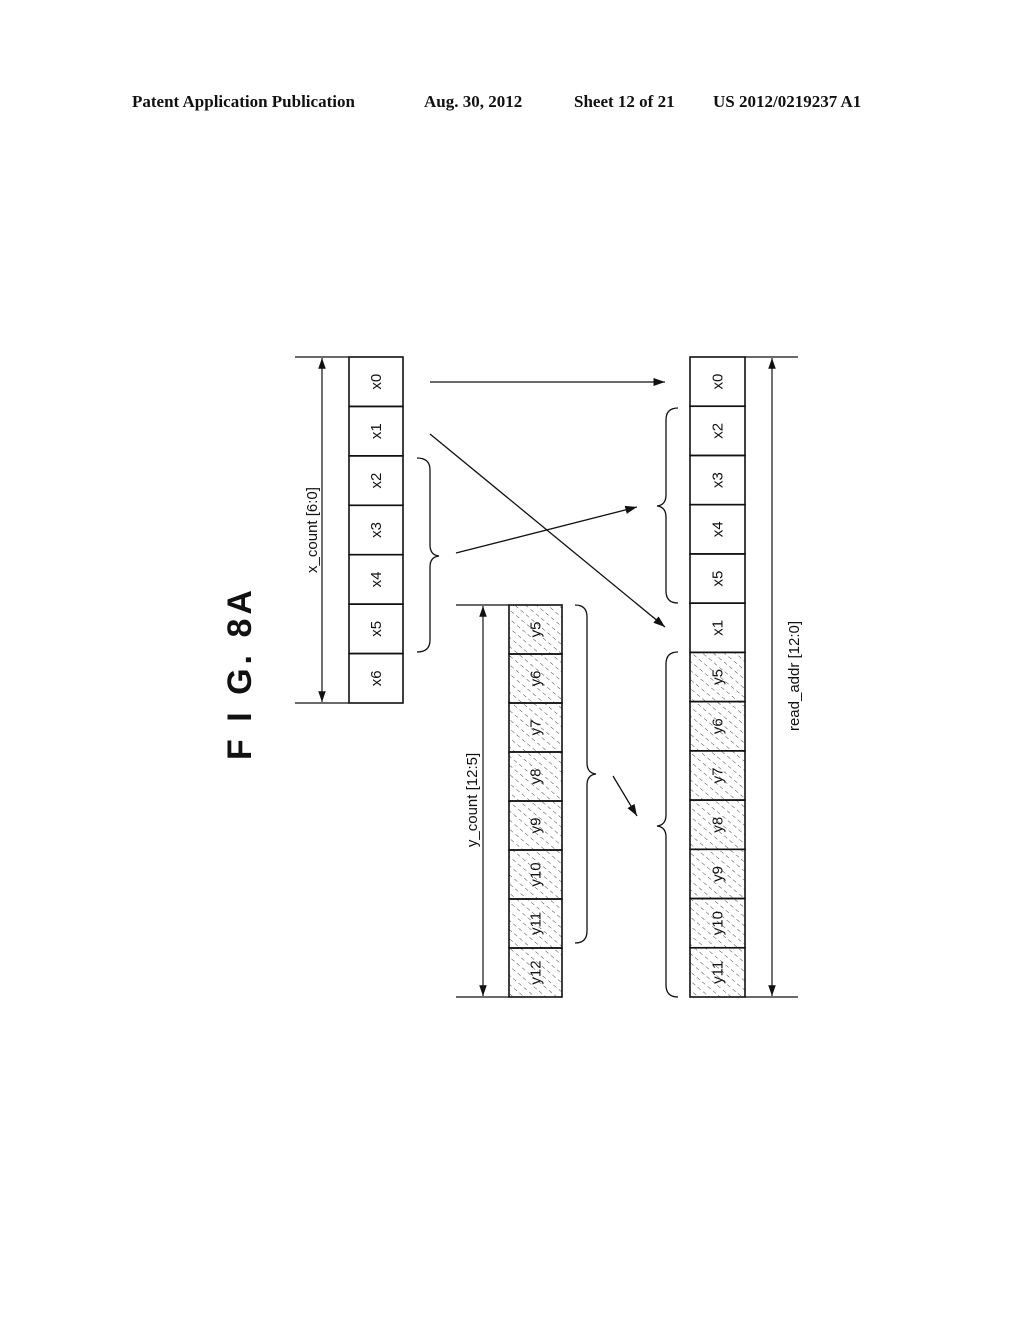 This screenshot has height=1320, width=1024. I want to click on read-addr-dimension-label: read_addr [12:0], so click(794, 676).